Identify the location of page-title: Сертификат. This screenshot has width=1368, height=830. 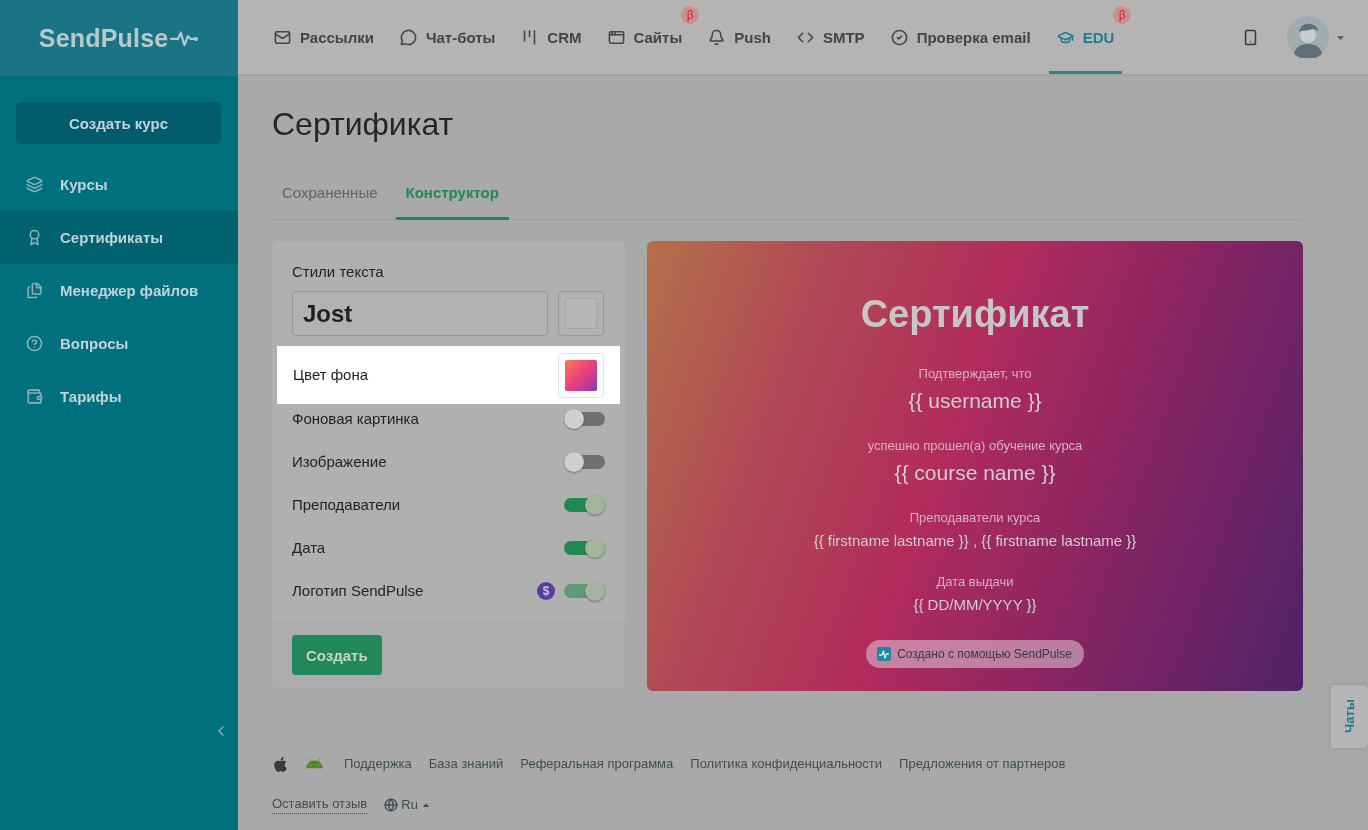
(363, 124).